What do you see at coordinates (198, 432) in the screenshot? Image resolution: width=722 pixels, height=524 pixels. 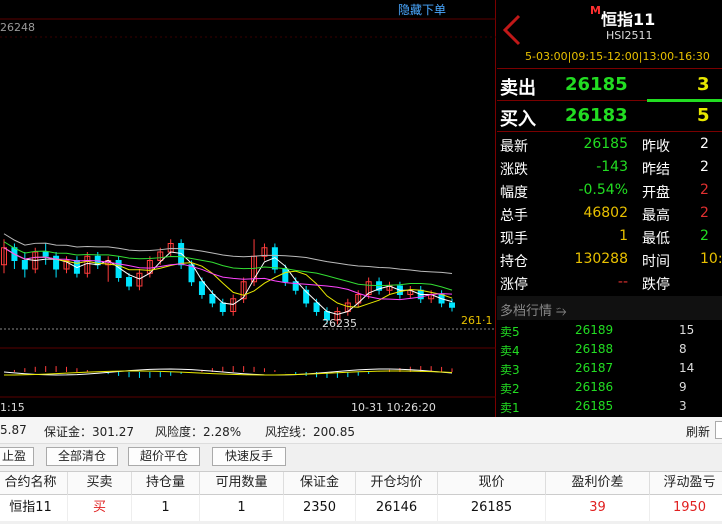 I see `risk-value: 风险度：2.28%` at bounding box center [198, 432].